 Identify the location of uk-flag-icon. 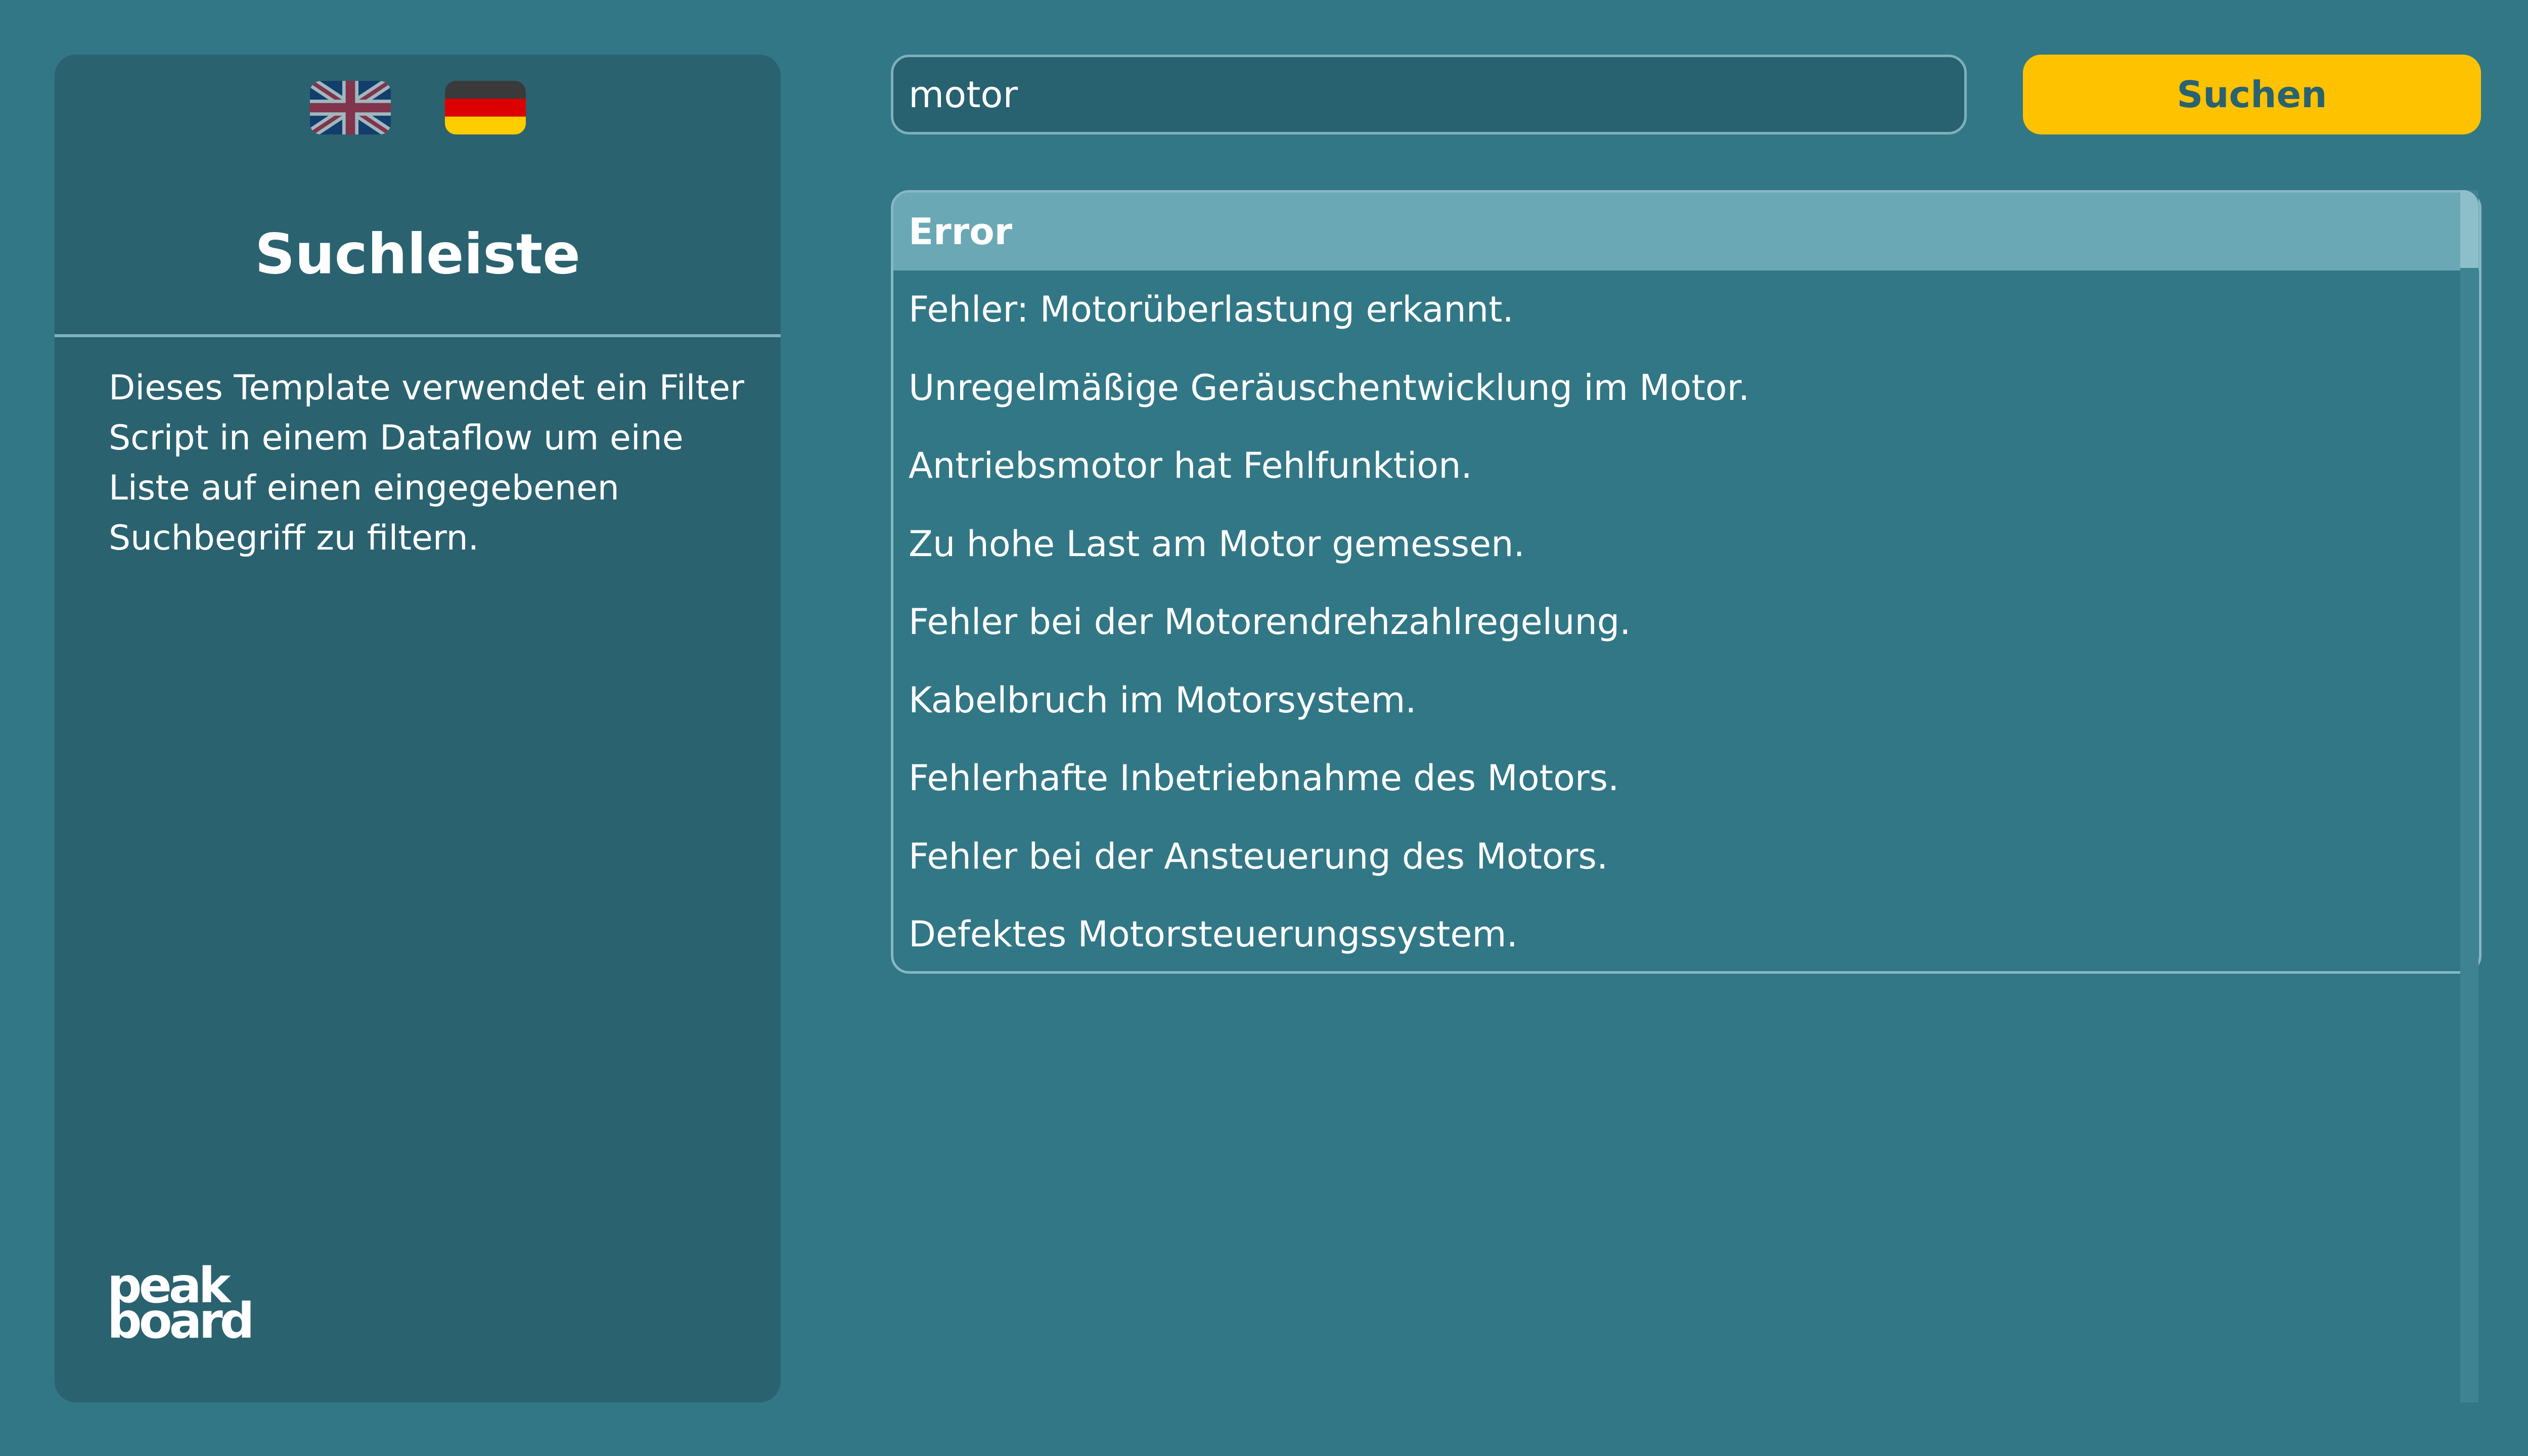
(351, 107).